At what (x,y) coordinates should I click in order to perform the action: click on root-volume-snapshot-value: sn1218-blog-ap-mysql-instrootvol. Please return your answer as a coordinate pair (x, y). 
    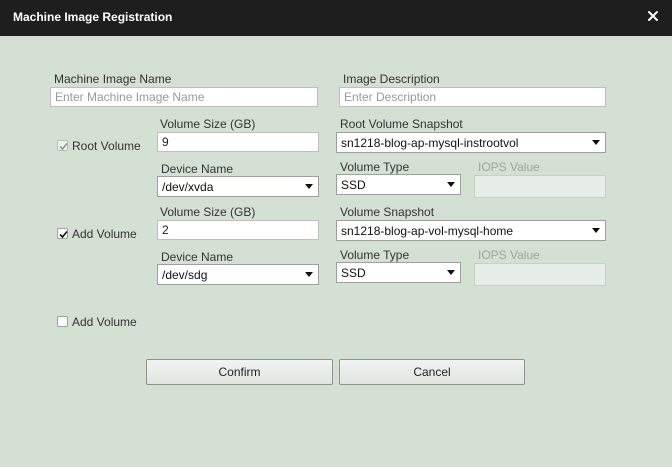
    Looking at the image, I should click on (430, 143).